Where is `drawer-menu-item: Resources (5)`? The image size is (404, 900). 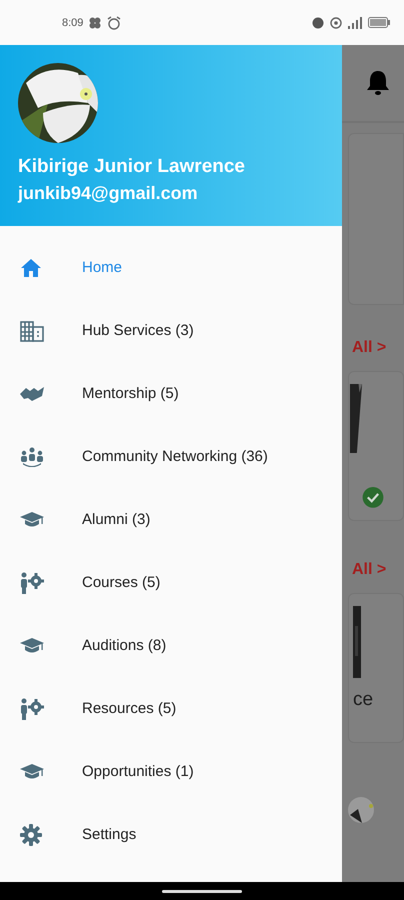
drawer-menu-item: Resources (5) is located at coordinates (171, 708).